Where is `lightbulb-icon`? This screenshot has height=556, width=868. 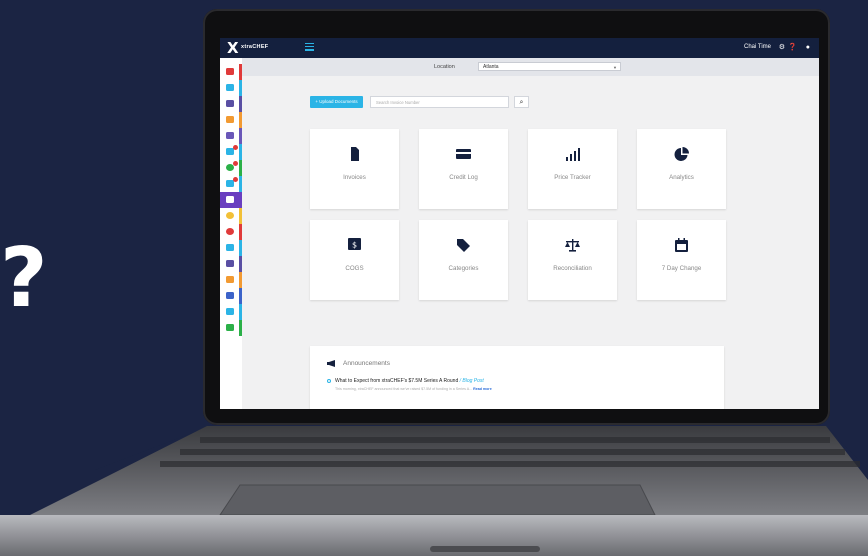
lightbulb-icon is located at coordinates (230, 215).